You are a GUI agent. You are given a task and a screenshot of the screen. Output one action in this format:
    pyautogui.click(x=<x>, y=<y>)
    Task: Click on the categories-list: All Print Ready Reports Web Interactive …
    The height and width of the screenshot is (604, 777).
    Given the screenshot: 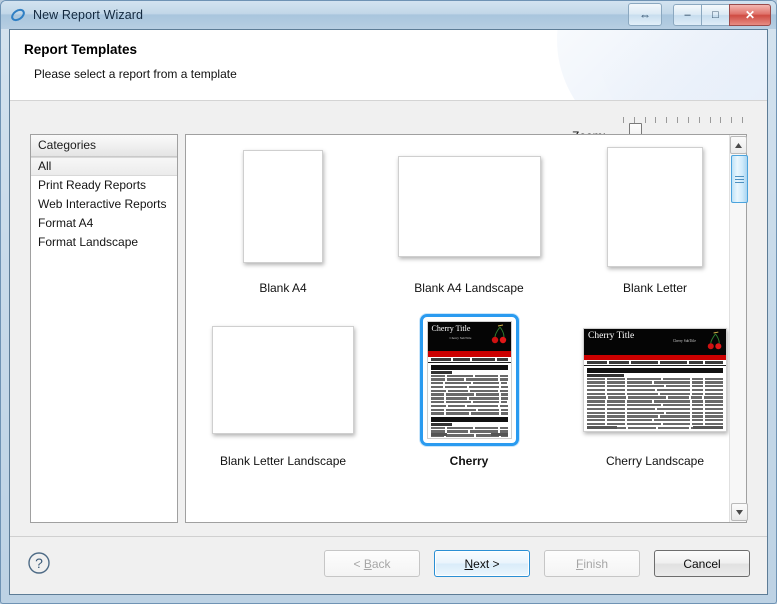 What is the action you would take?
    pyautogui.click(x=104, y=204)
    